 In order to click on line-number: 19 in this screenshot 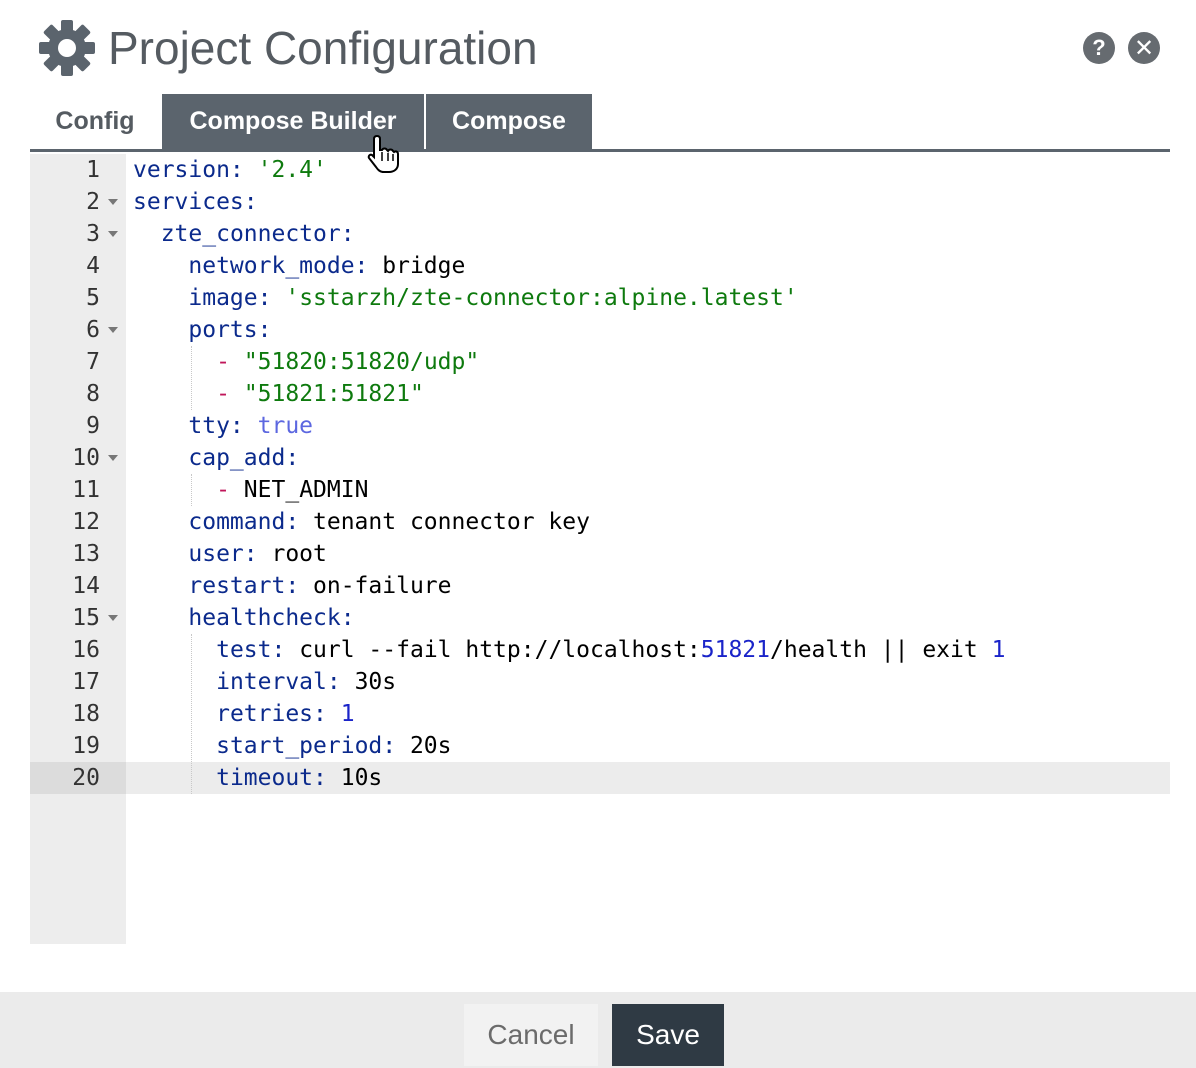, I will do `click(86, 746)`.